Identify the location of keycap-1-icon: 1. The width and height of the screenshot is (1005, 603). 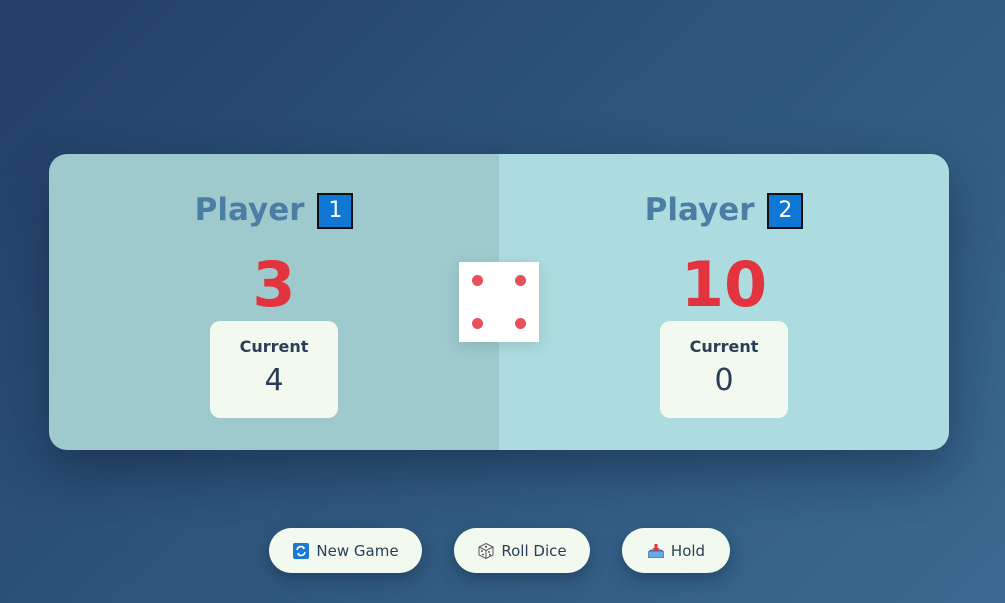
(335, 211).